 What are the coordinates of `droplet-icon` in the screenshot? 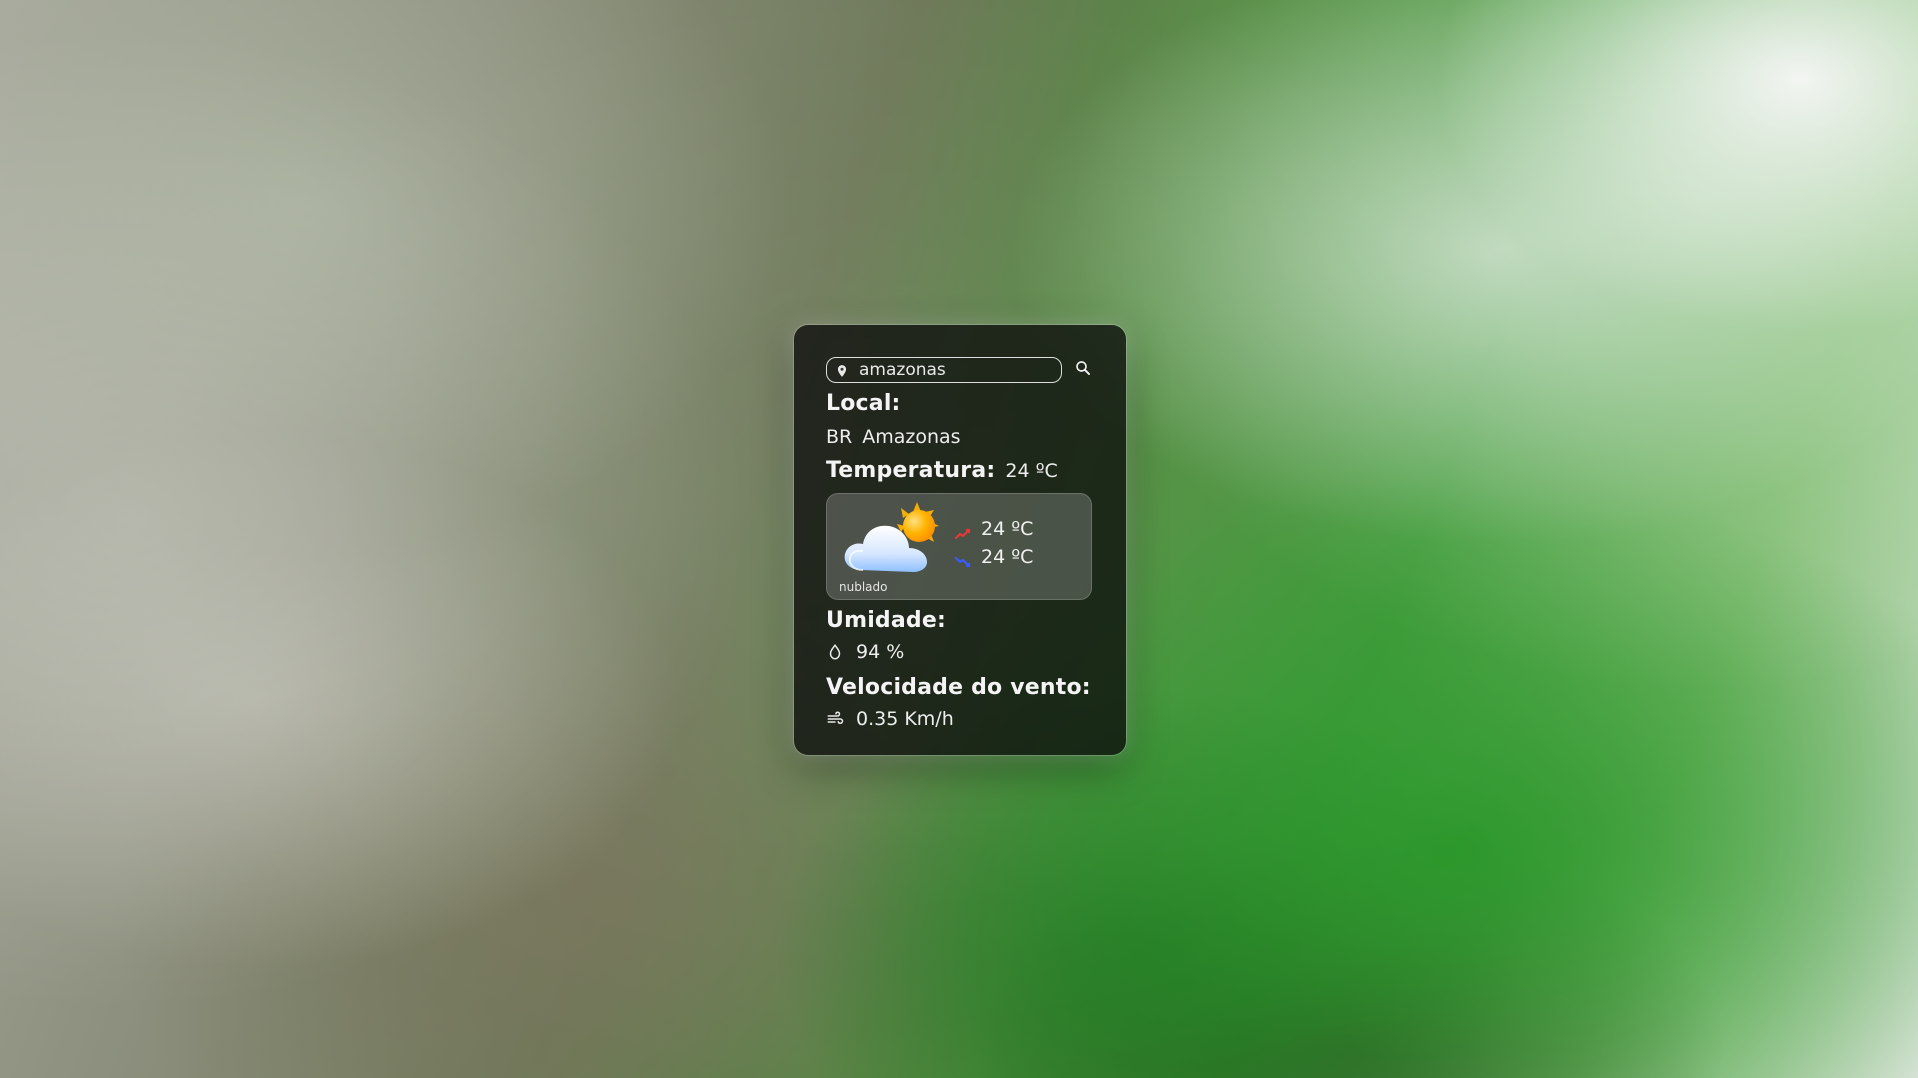 It's located at (835, 652).